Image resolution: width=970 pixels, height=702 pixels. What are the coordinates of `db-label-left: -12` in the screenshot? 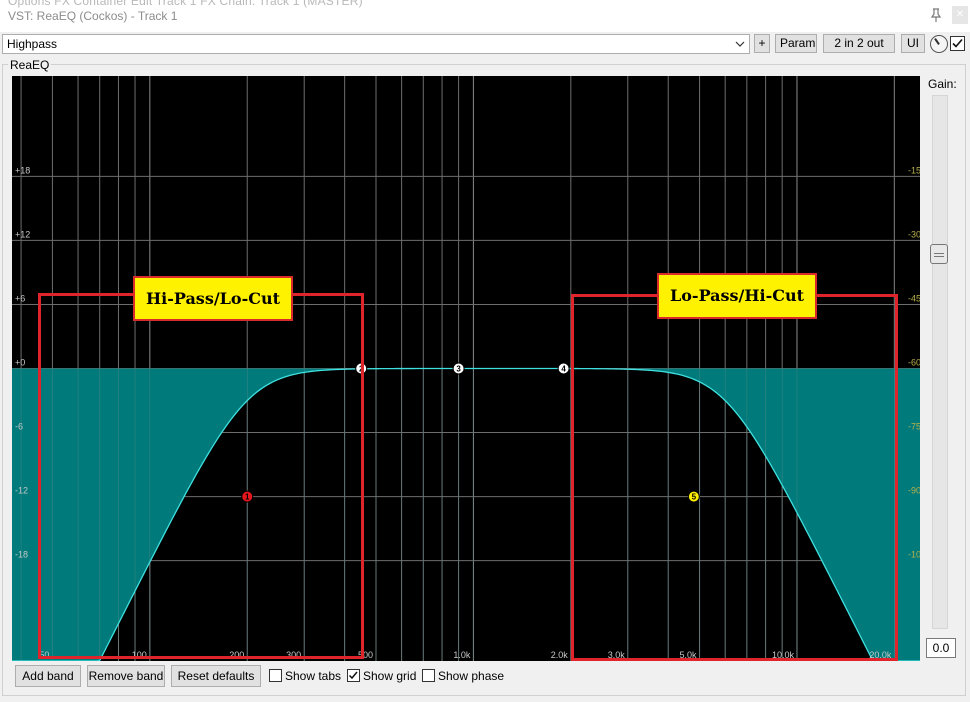 It's located at (21, 491).